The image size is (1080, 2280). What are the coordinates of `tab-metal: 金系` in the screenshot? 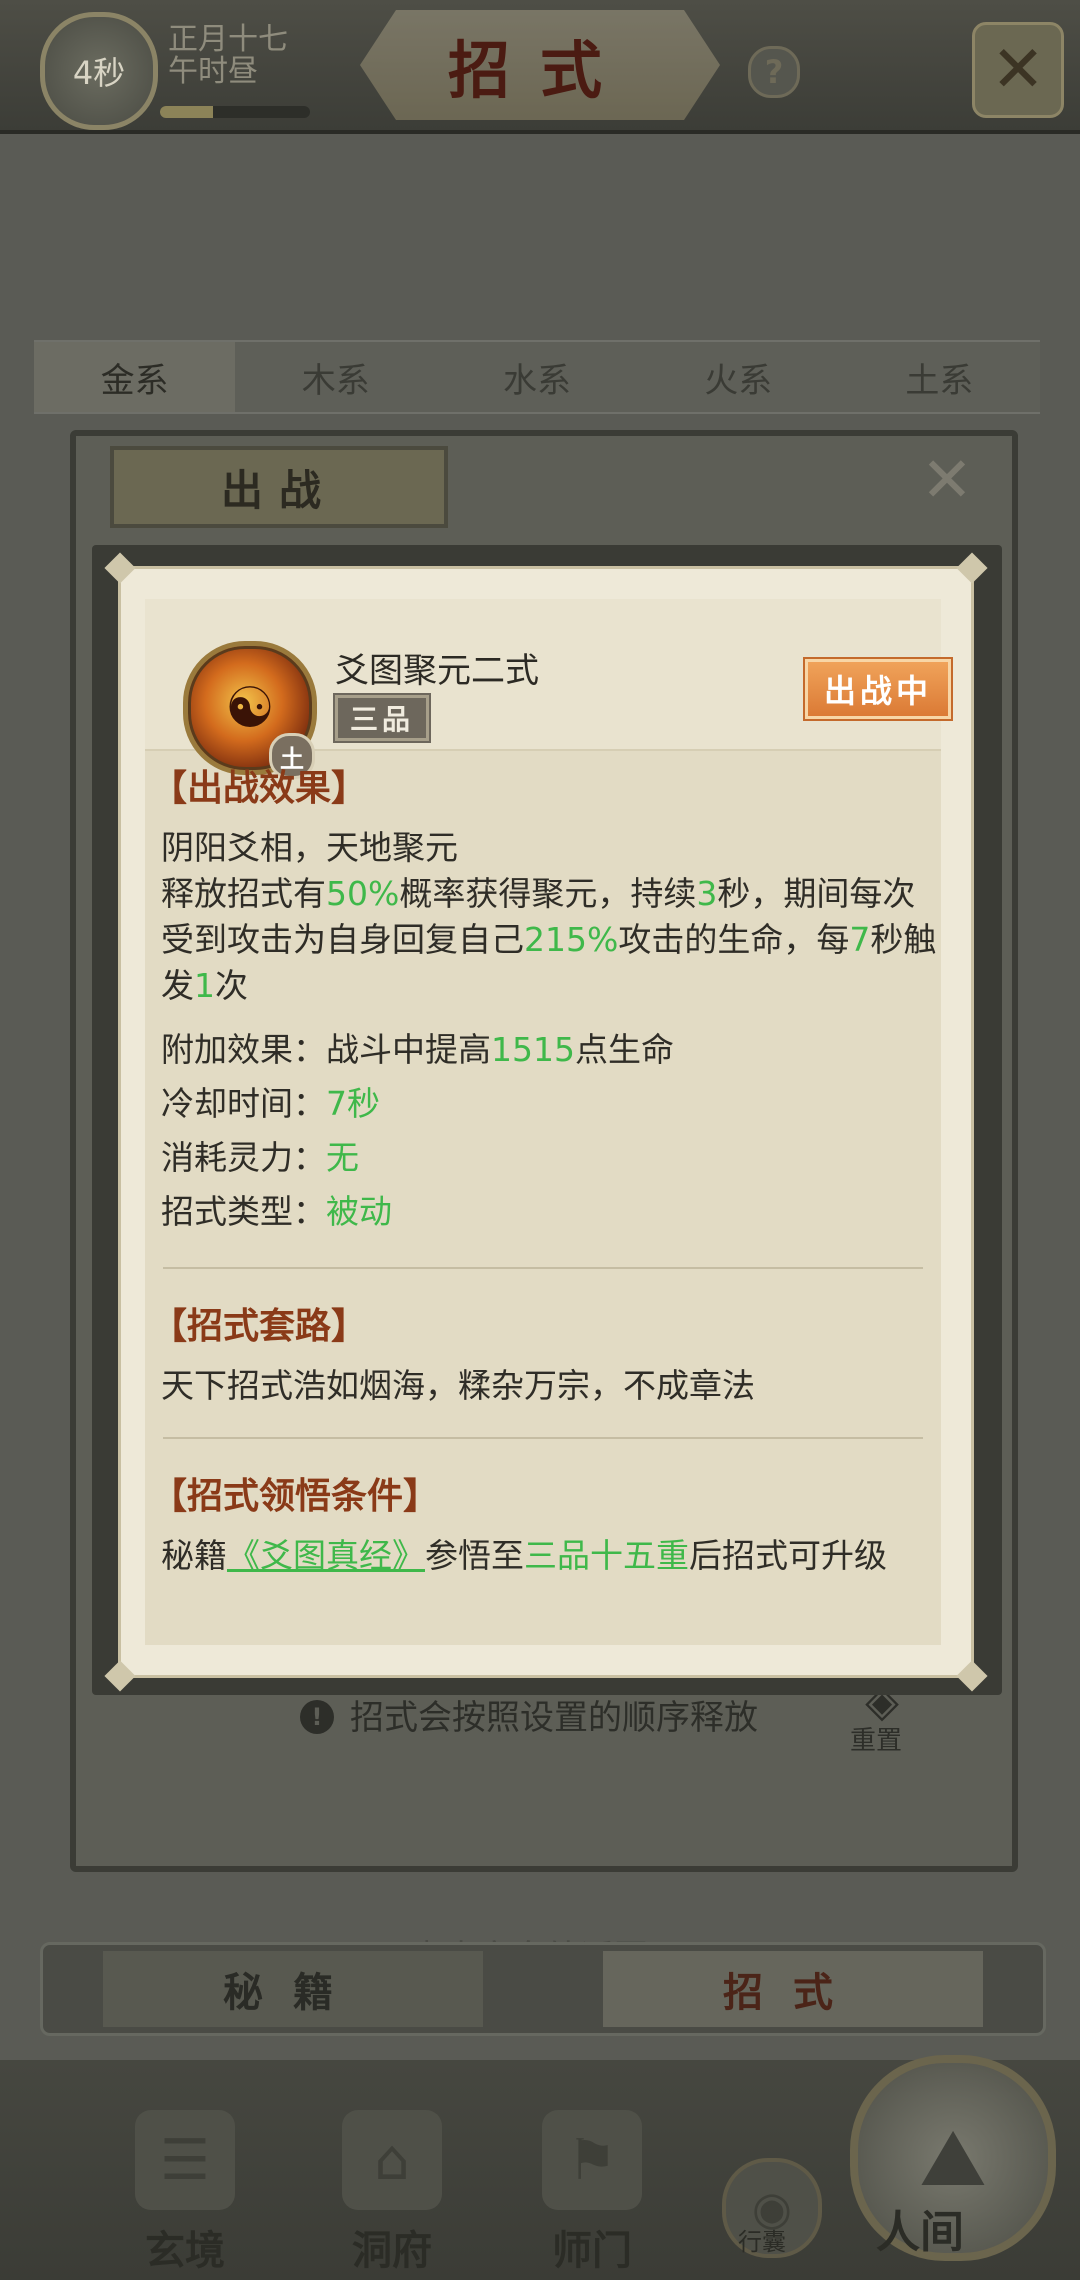 It's located at (135, 377).